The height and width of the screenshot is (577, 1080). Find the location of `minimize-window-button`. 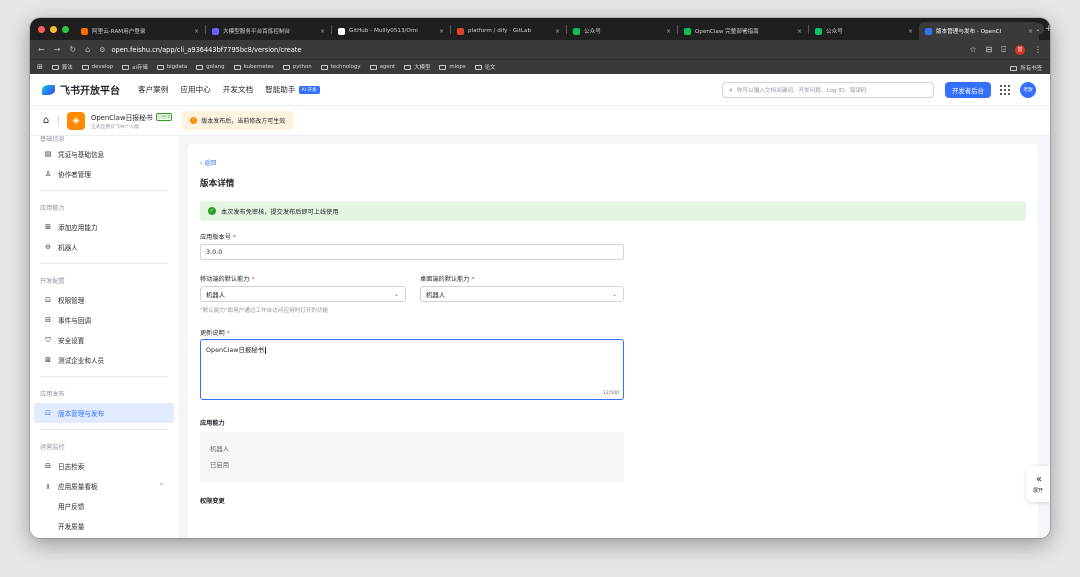

minimize-window-button is located at coordinates (53, 29).